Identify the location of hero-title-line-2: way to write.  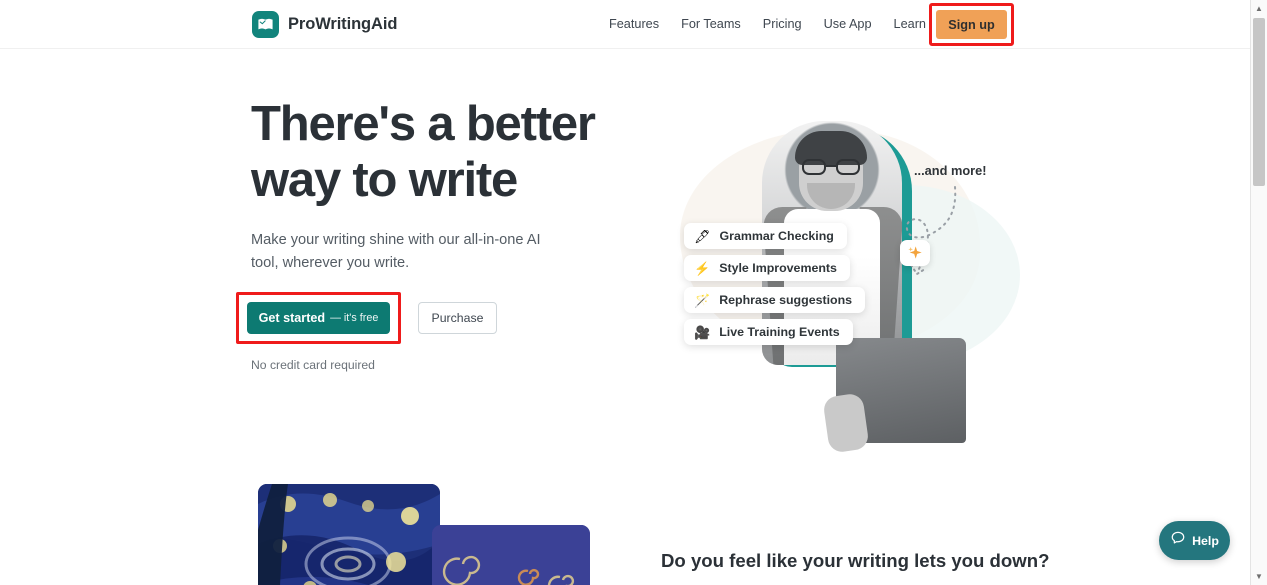
(384, 180).